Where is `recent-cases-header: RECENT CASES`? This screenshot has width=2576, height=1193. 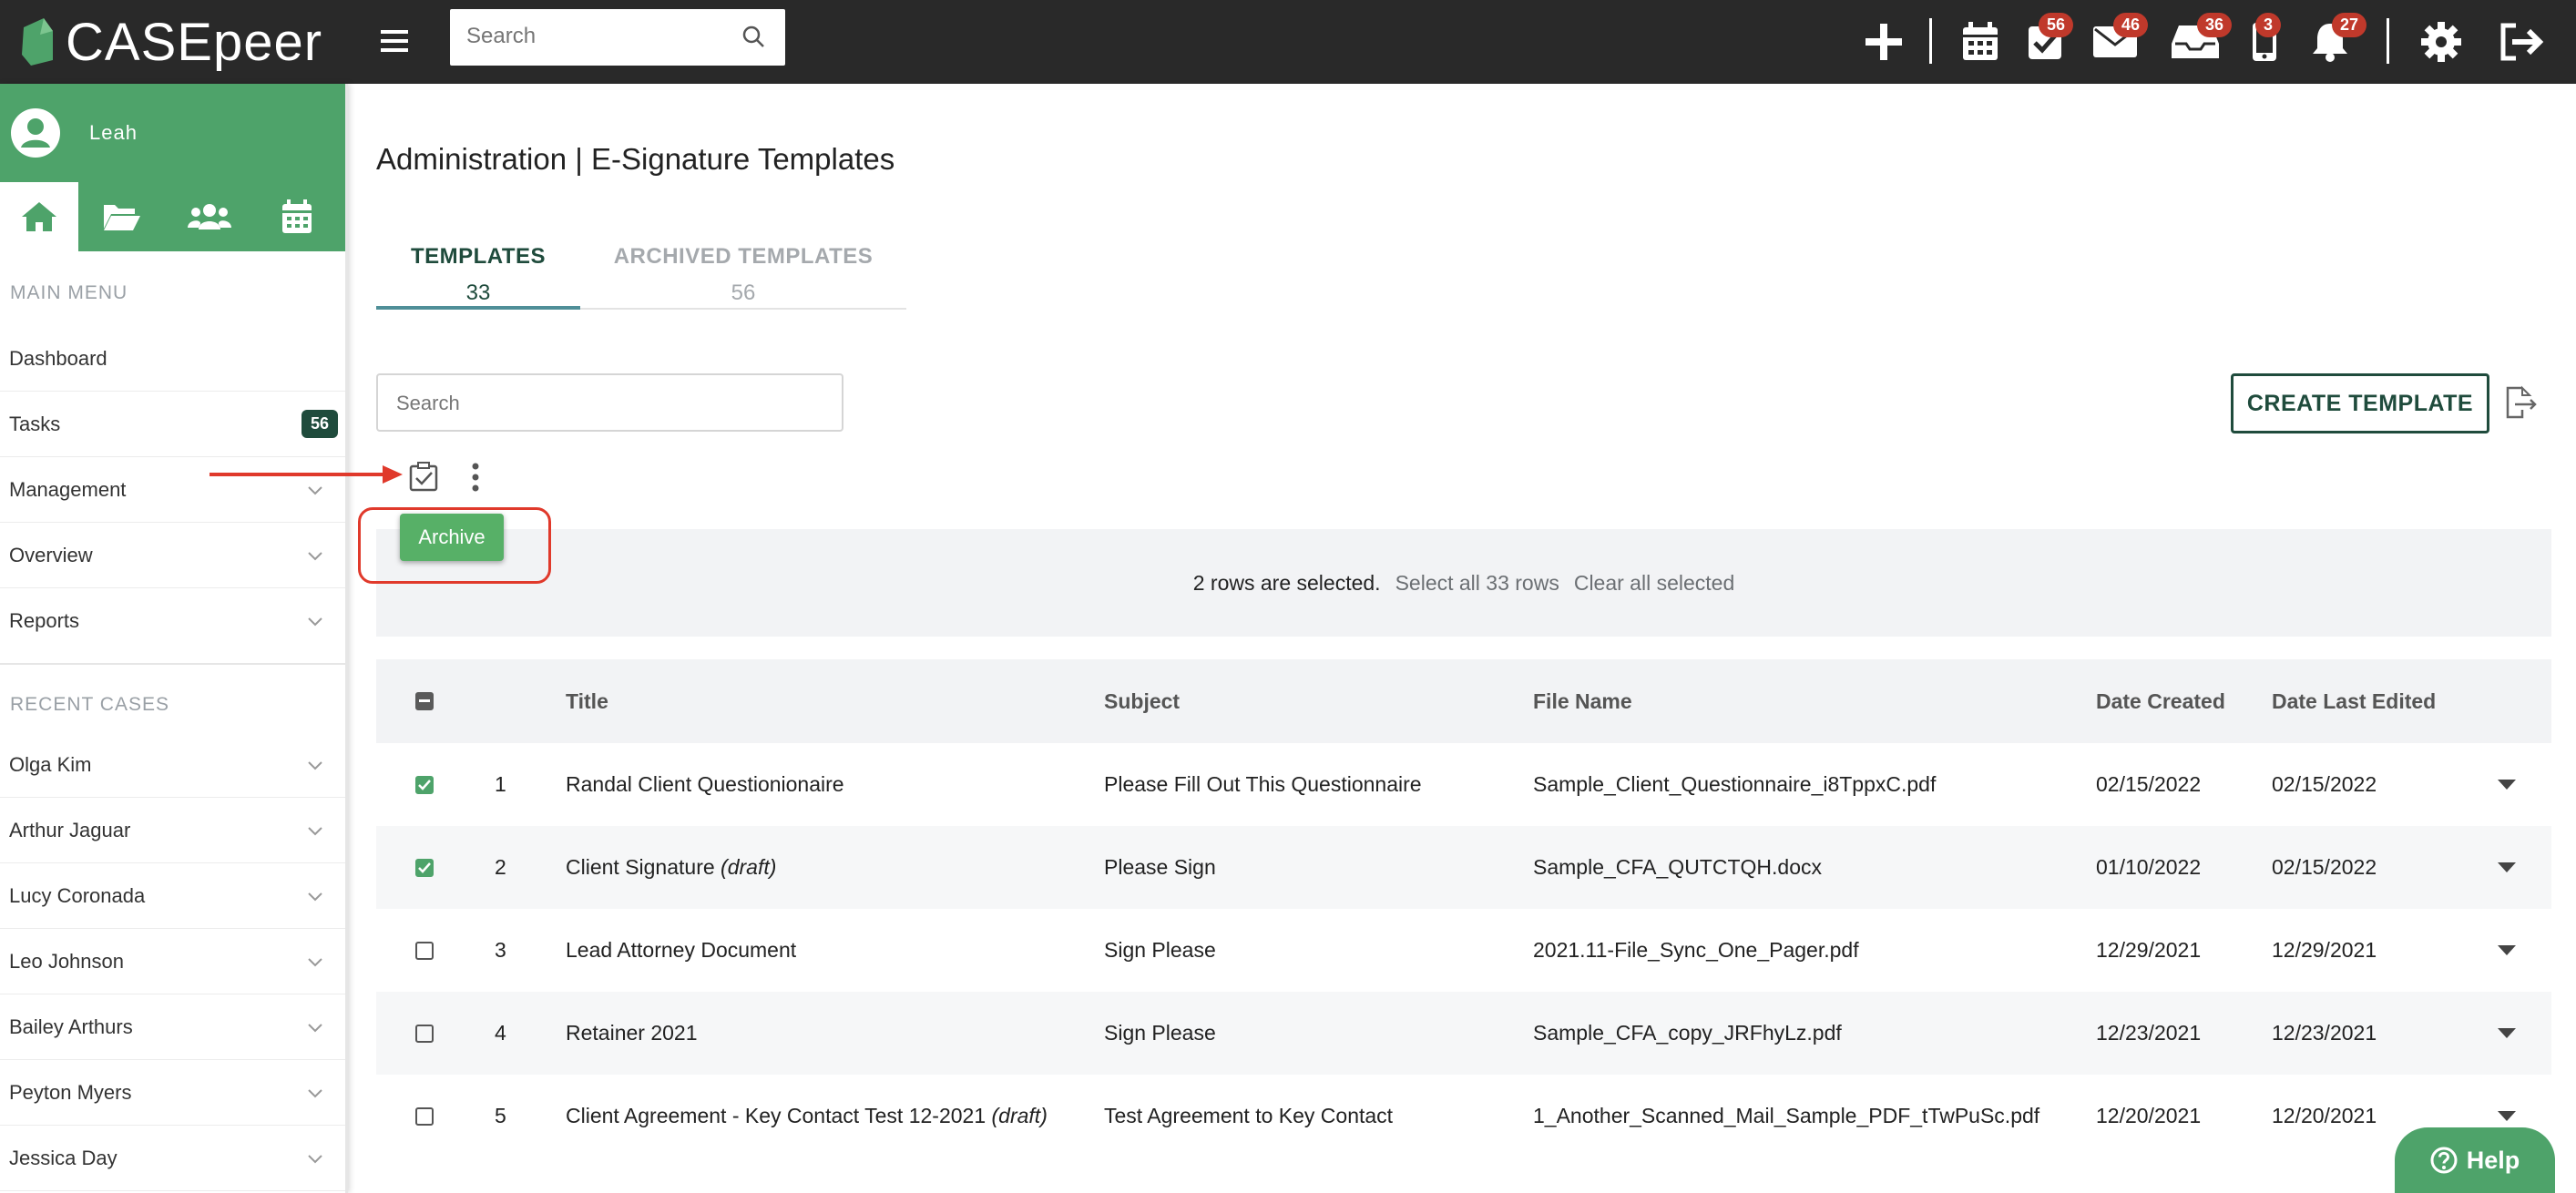 recent-cases-header: RECENT CASES is located at coordinates (89, 704).